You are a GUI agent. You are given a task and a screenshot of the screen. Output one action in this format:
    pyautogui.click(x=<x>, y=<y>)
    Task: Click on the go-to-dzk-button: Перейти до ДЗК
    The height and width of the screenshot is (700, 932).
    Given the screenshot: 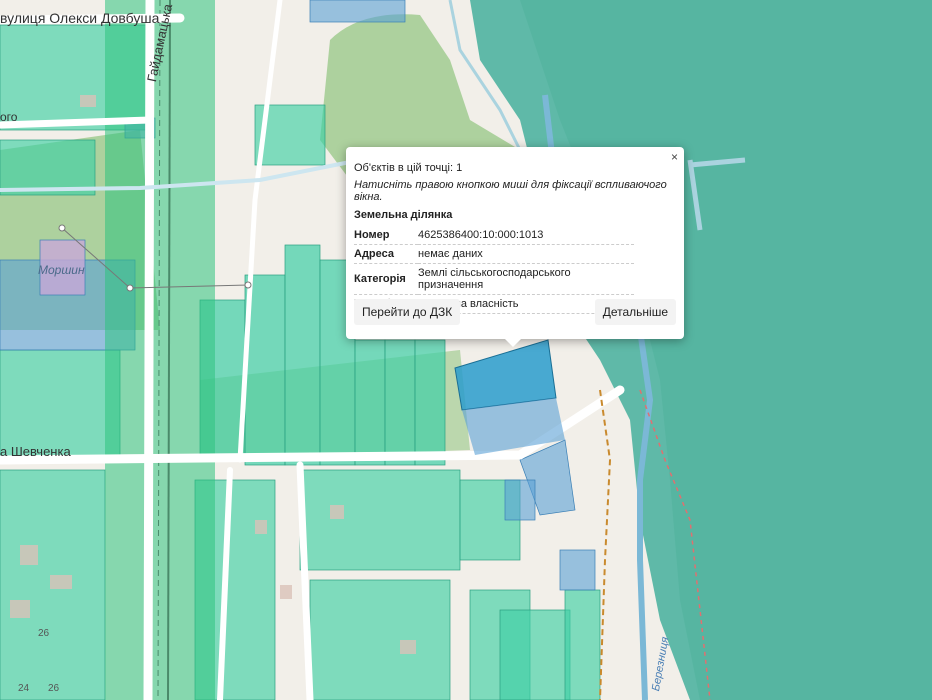 What is the action you would take?
    pyautogui.click(x=407, y=312)
    